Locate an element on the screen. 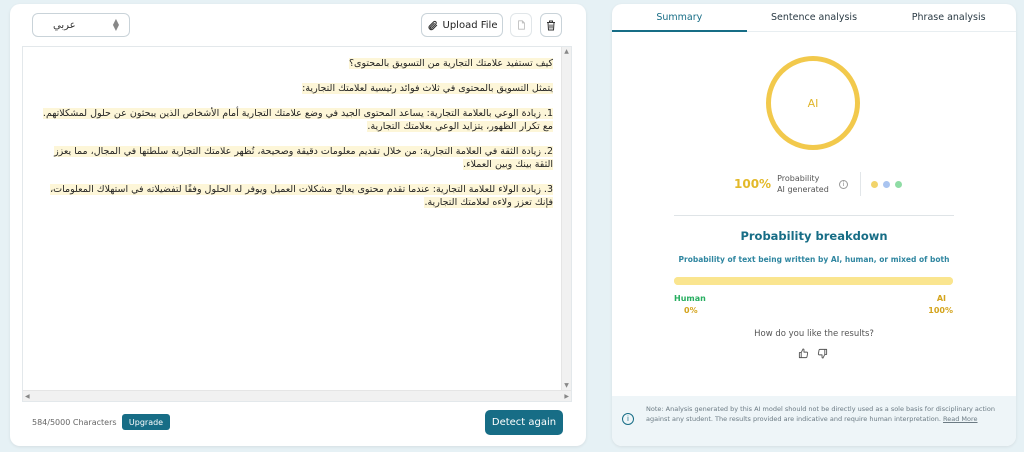  read-more-link: Read More is located at coordinates (960, 419).